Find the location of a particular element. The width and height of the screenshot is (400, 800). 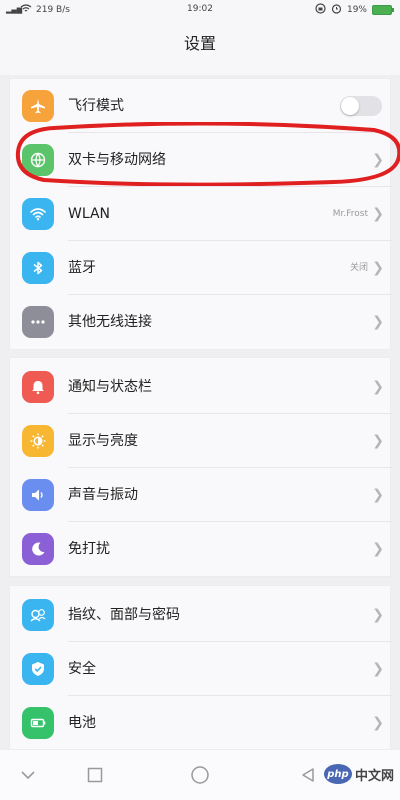

setting-label: 声音与振动 is located at coordinates (103, 495).